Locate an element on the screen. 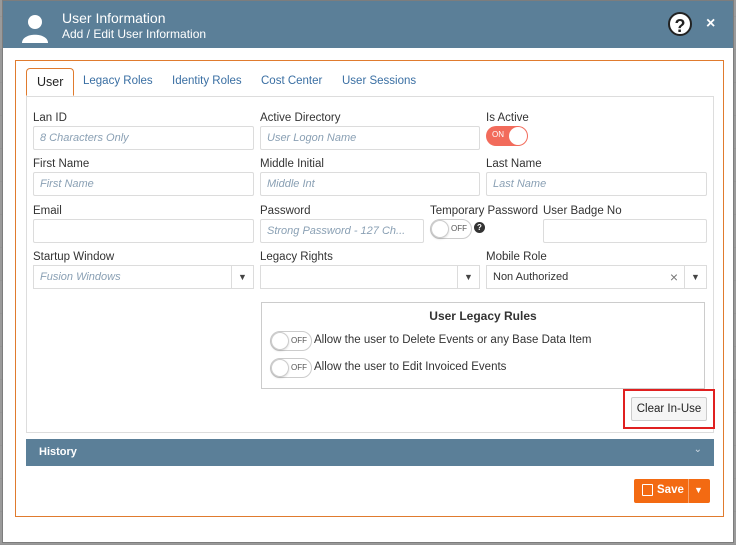 Image resolution: width=736 pixels, height=545 pixels. dialog-title: User Information is located at coordinates (114, 18).